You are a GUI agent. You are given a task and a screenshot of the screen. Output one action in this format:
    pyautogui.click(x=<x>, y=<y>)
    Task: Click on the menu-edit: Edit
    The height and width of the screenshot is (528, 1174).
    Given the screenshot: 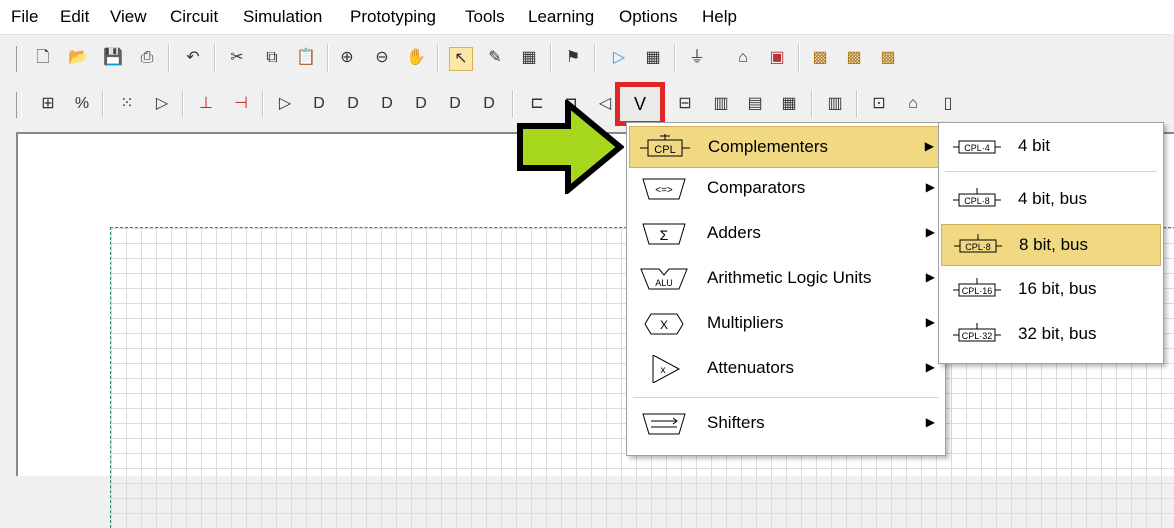 What is the action you would take?
    pyautogui.click(x=74, y=17)
    